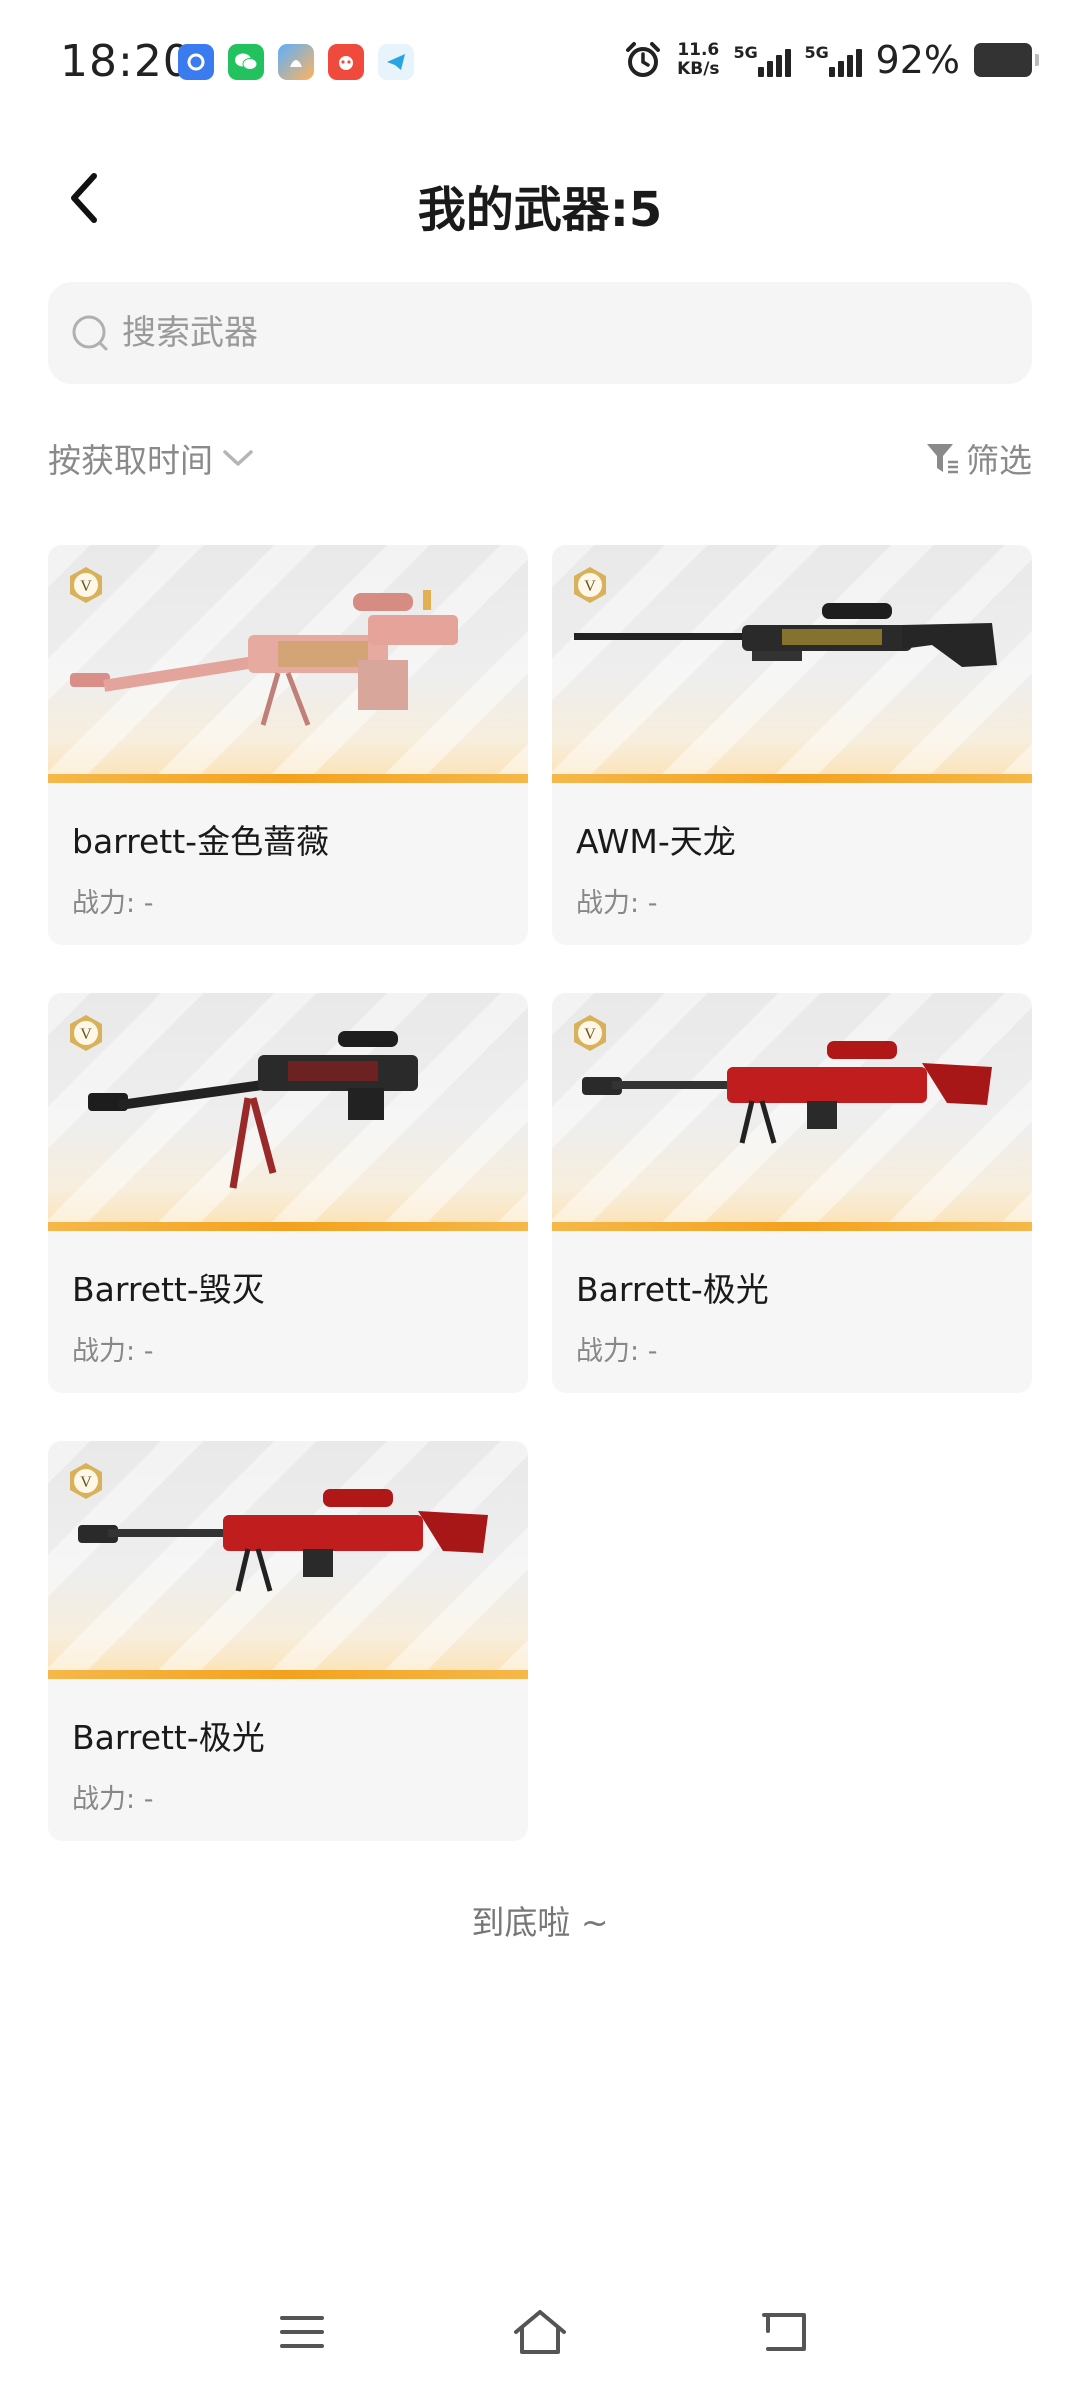 The image size is (1080, 2392). What do you see at coordinates (942, 459) in the screenshot?
I see `filter-icon` at bounding box center [942, 459].